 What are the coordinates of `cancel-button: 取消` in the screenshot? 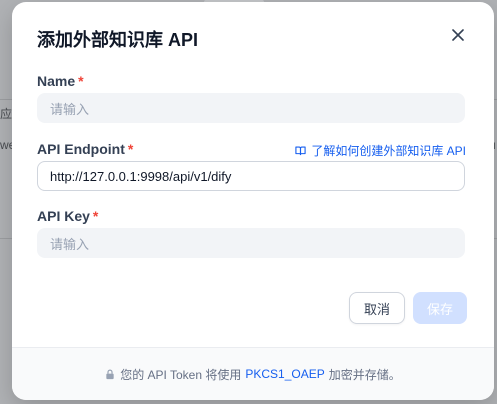 It's located at (377, 308).